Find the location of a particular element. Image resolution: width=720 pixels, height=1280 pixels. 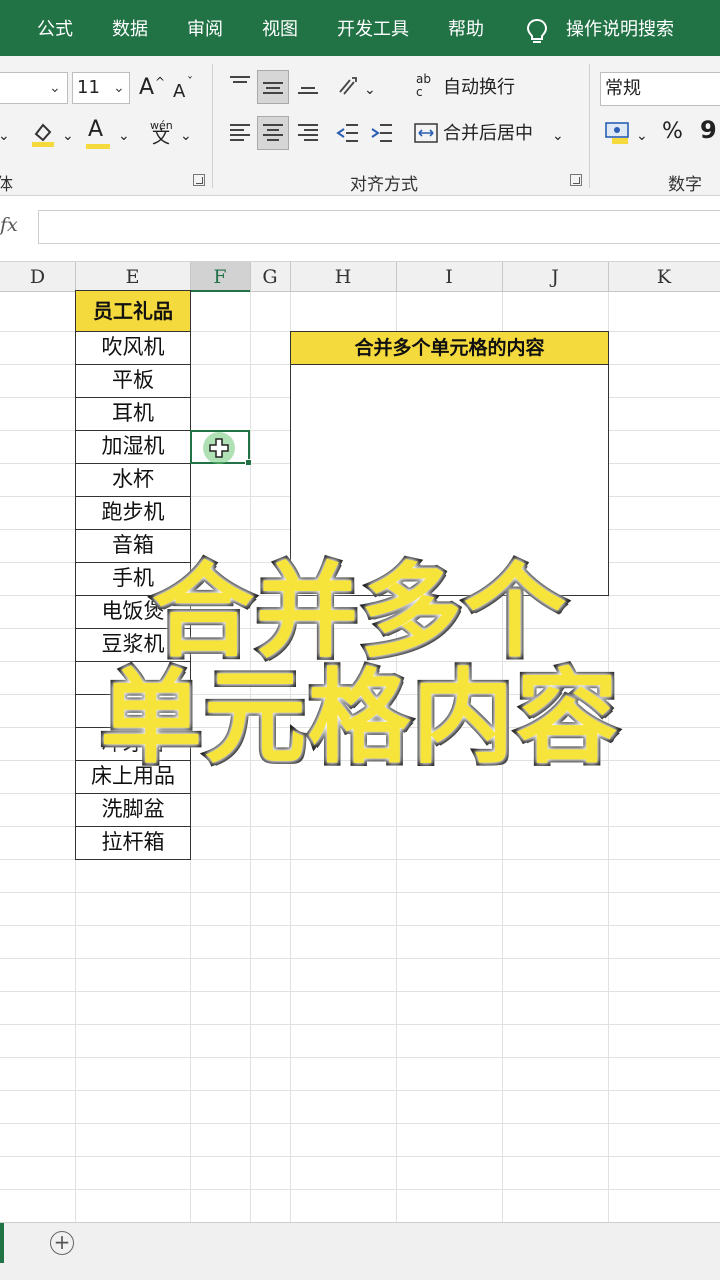

phonetic-button: 文 is located at coordinates (161, 138).